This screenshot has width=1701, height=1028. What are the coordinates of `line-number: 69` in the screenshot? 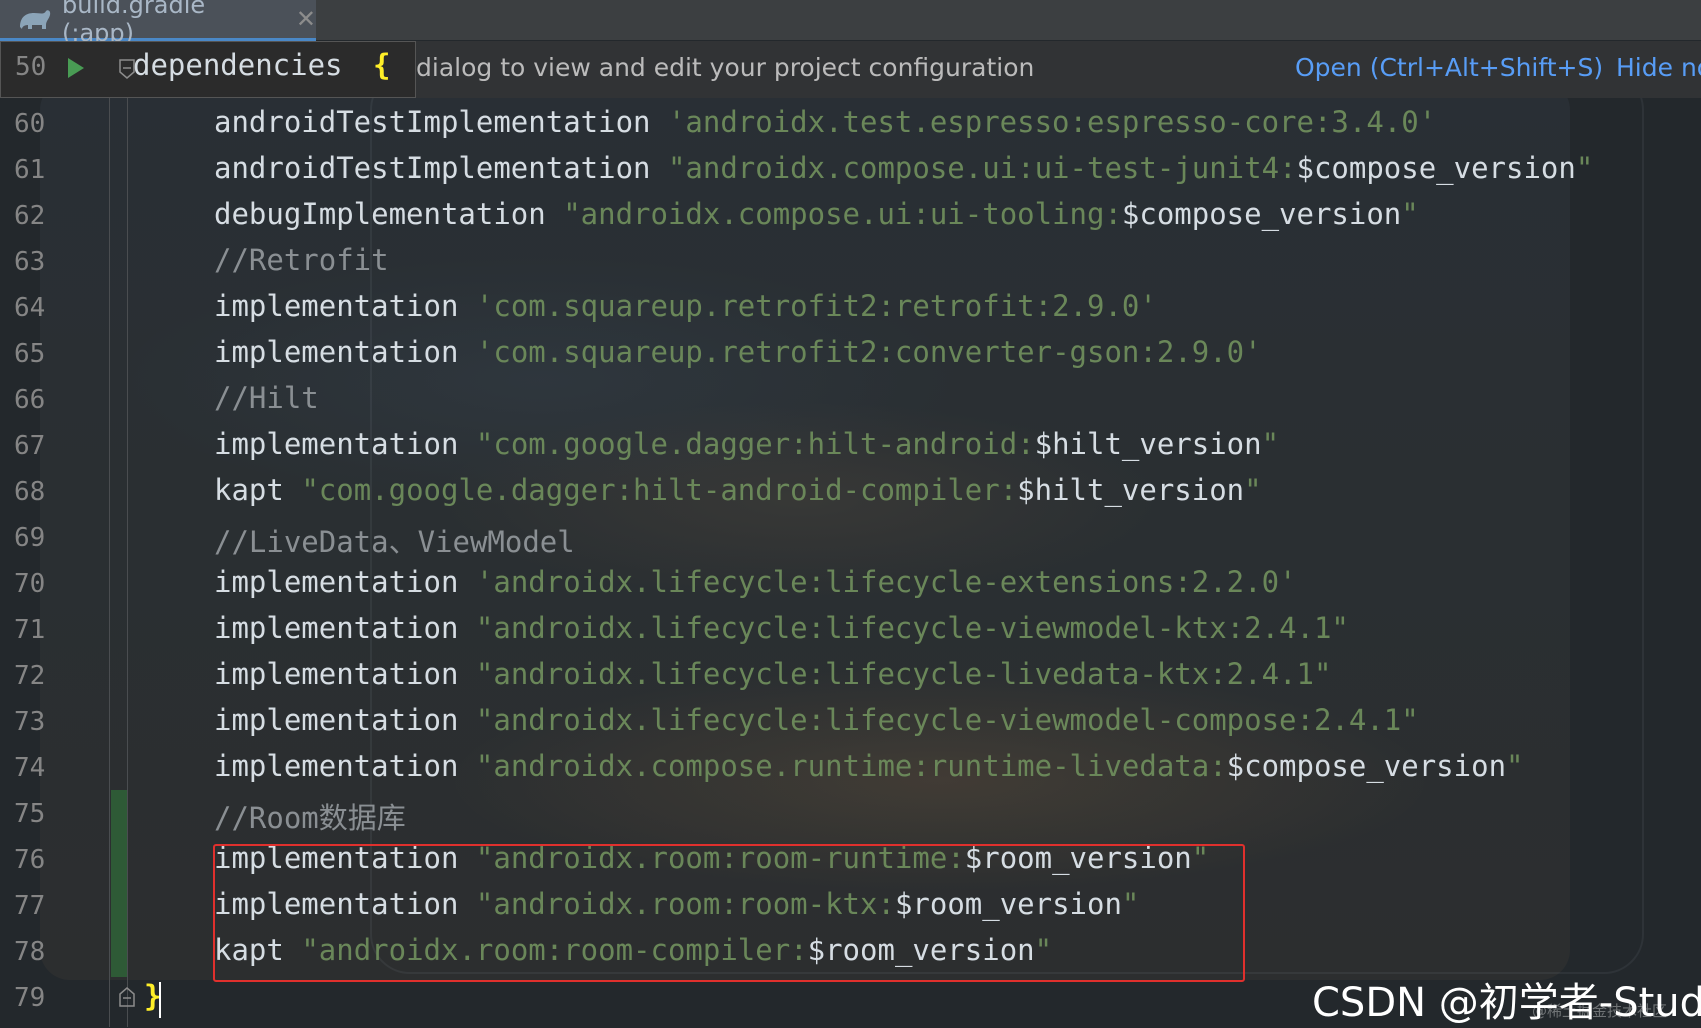 It's located at (30, 538).